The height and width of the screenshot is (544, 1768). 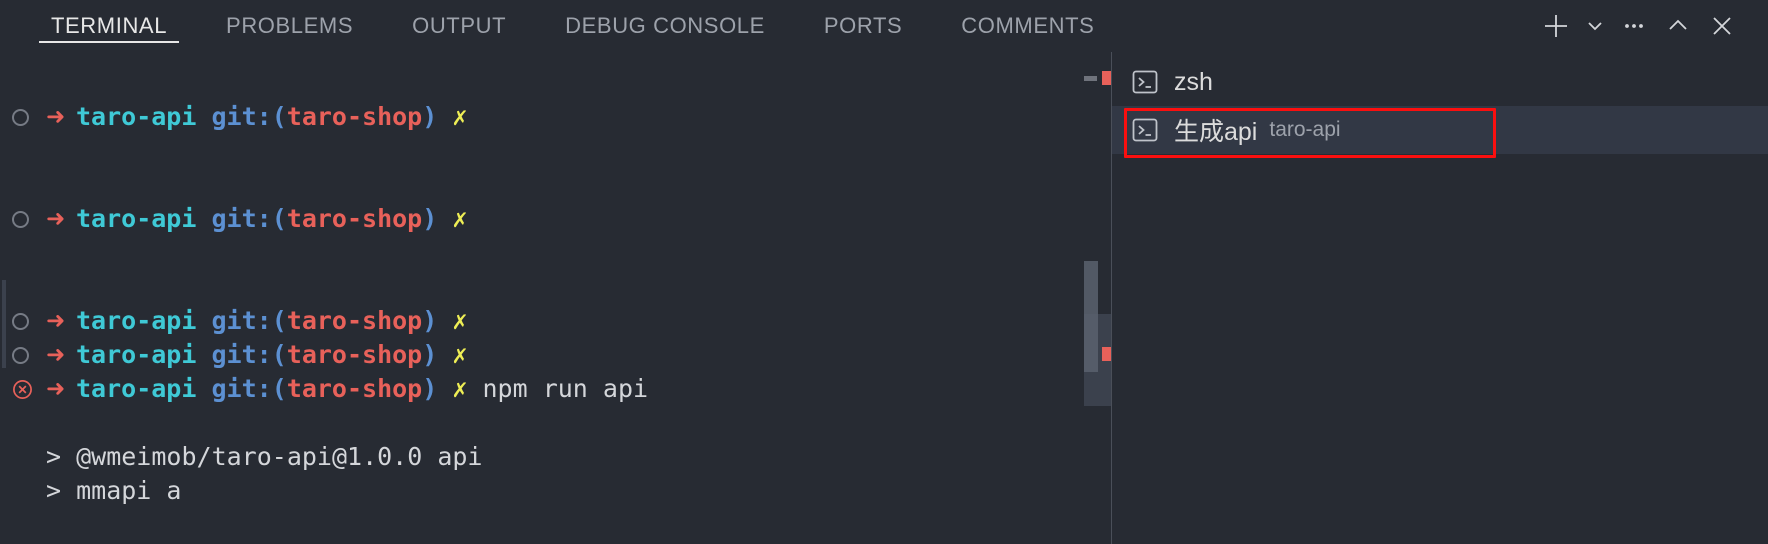 What do you see at coordinates (1678, 26) in the screenshot?
I see `maximize-panel-button` at bounding box center [1678, 26].